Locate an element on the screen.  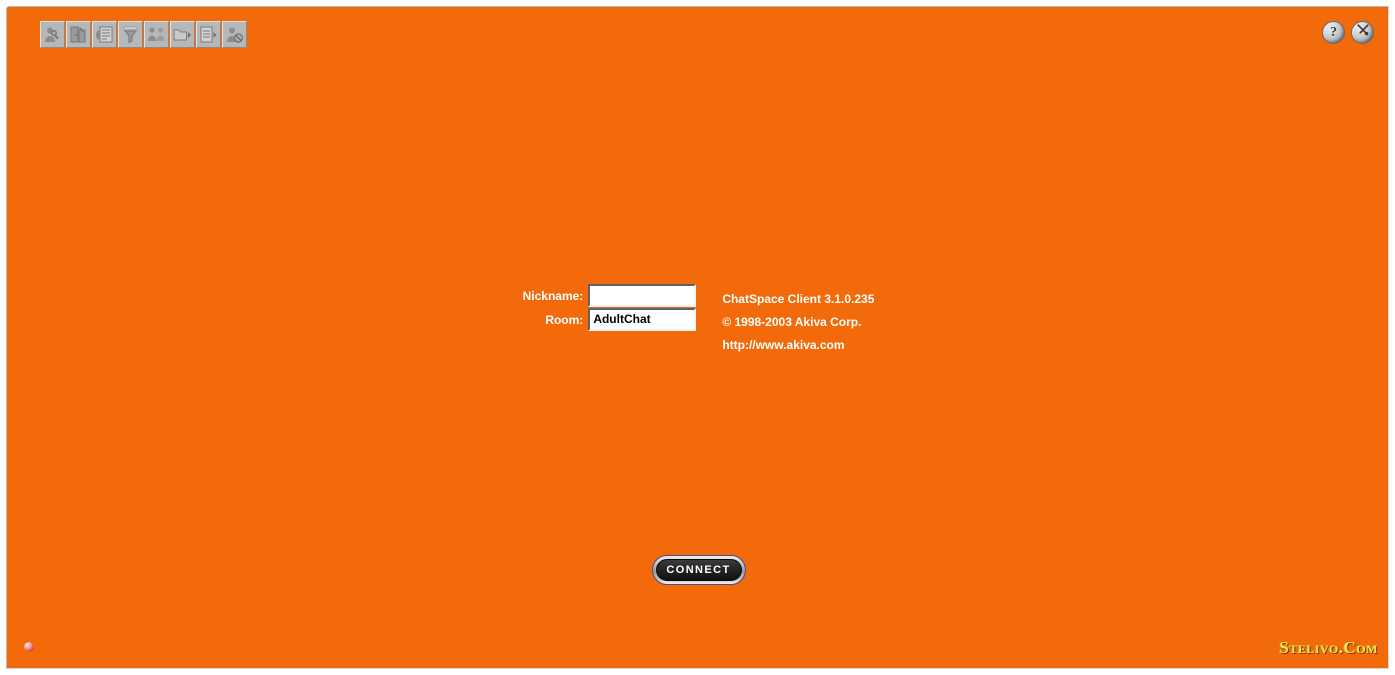
login-form: Nickname: Room: is located at coordinates (610, 307).